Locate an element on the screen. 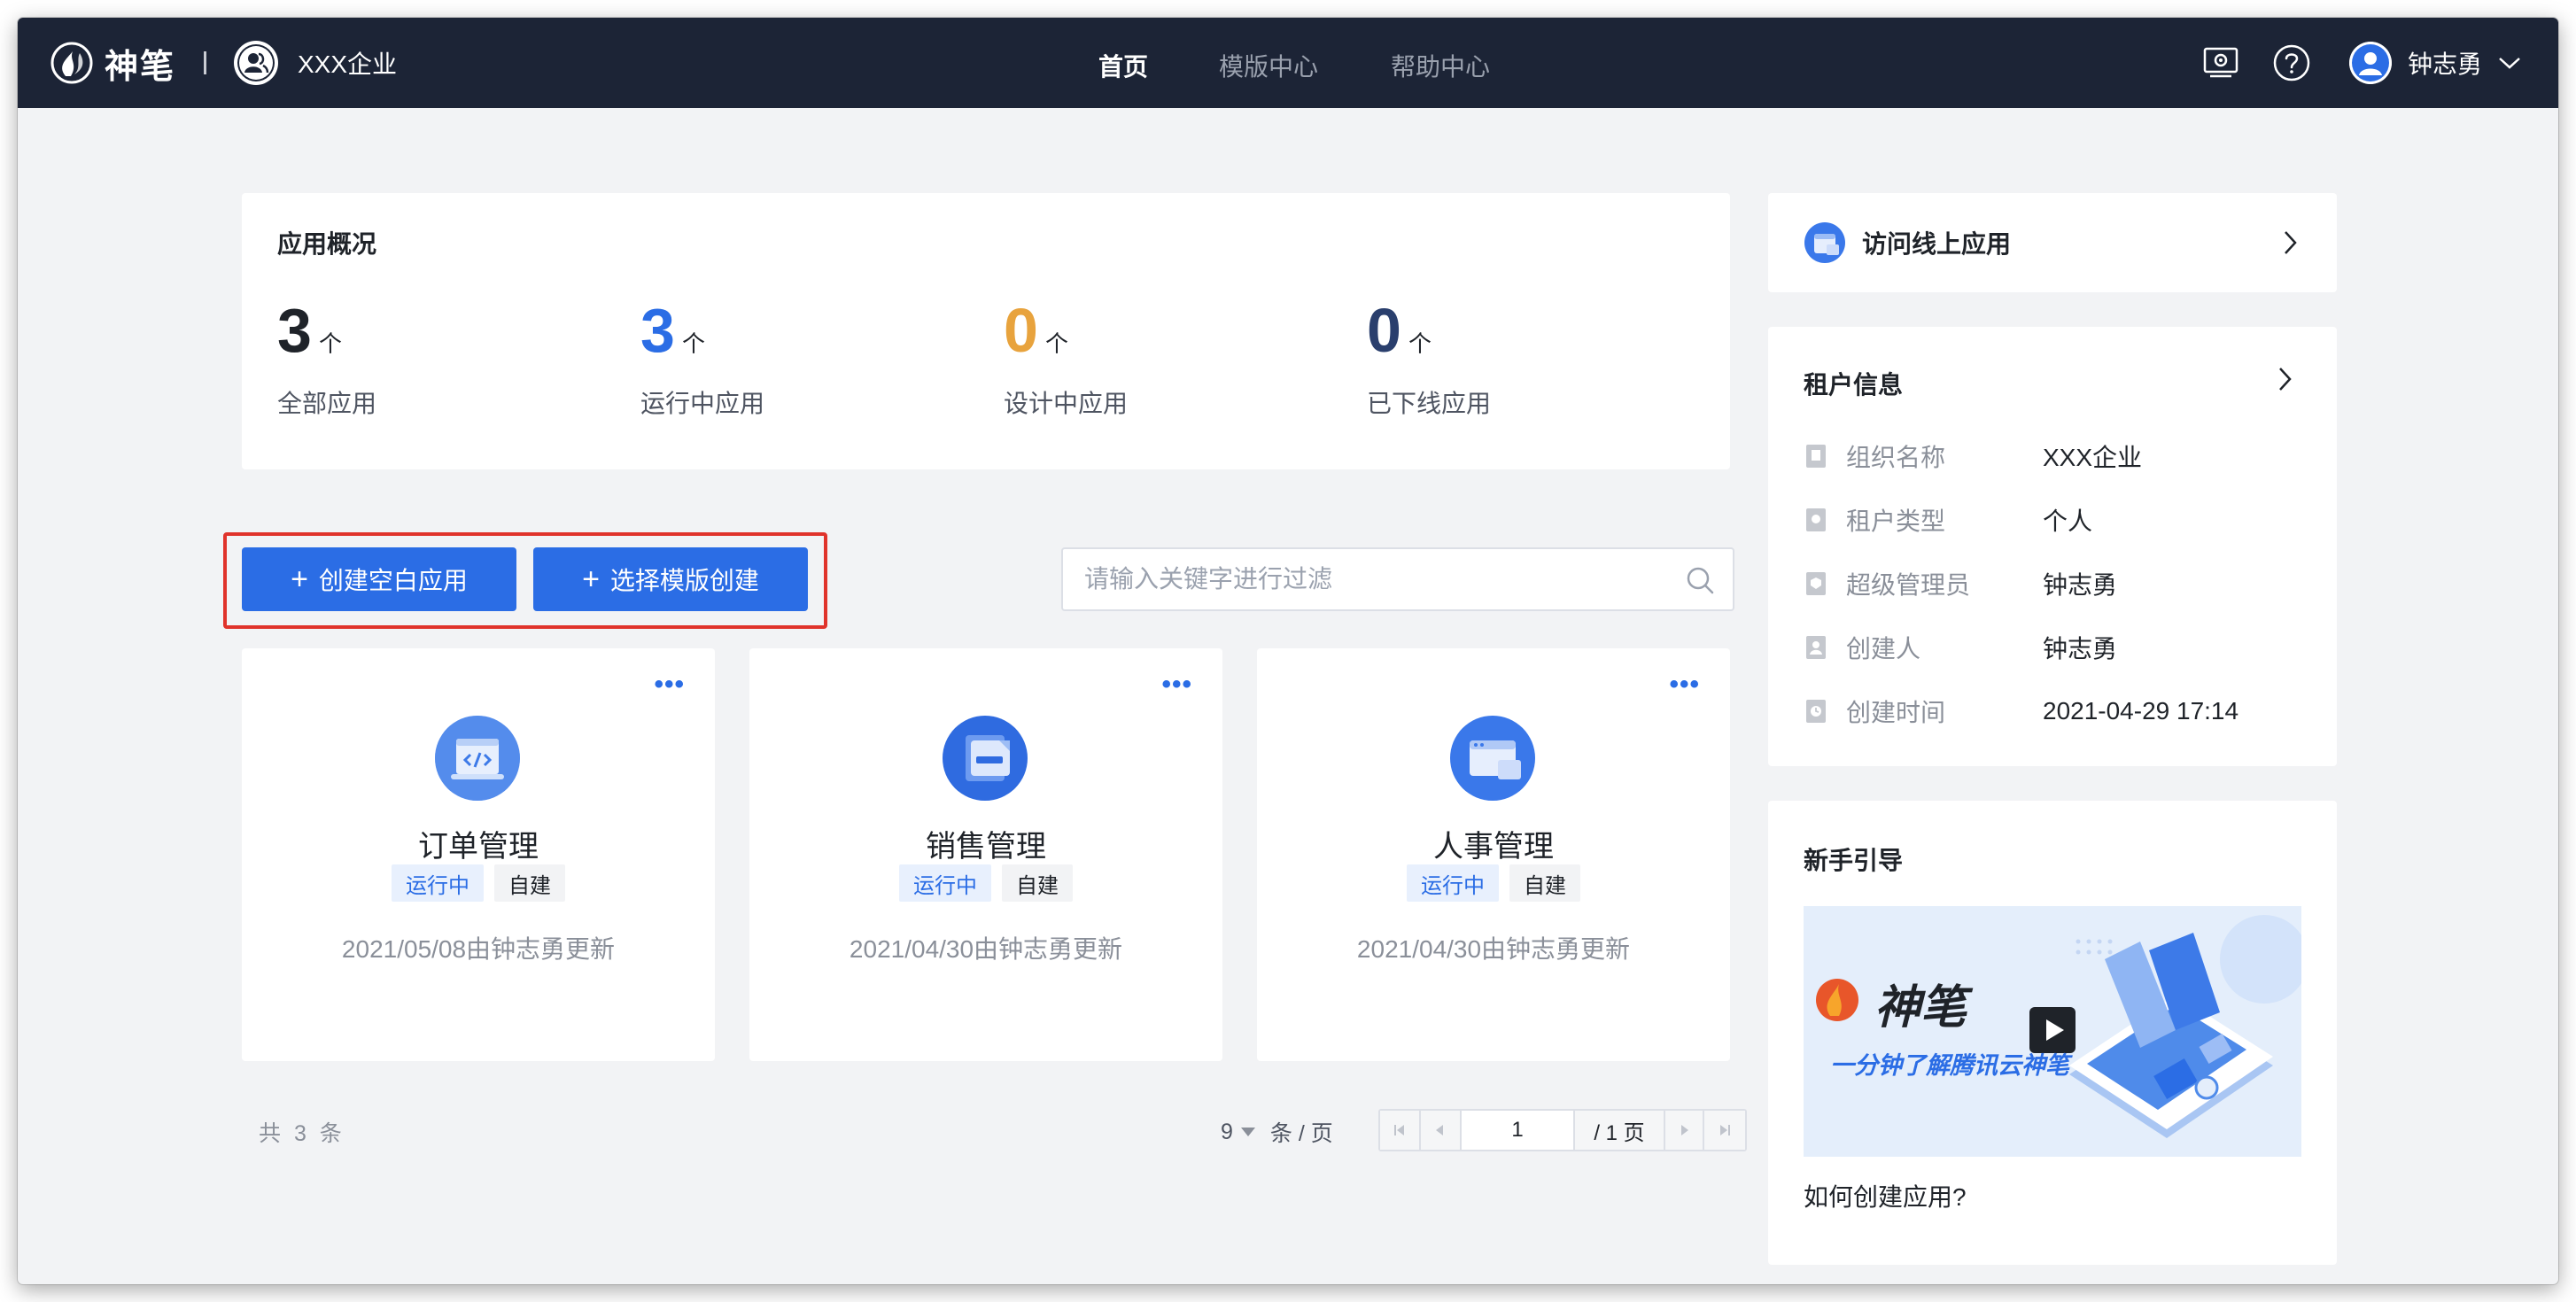 The width and height of the screenshot is (2576, 1302). tenant-row-created-time: 创建时间 2021-04-29 17:14 is located at coordinates (2021, 711).